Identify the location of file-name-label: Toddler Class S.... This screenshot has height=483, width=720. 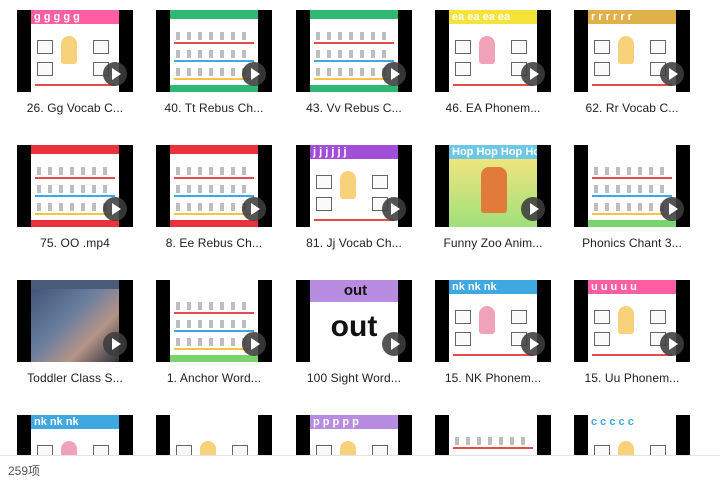
(75, 378).